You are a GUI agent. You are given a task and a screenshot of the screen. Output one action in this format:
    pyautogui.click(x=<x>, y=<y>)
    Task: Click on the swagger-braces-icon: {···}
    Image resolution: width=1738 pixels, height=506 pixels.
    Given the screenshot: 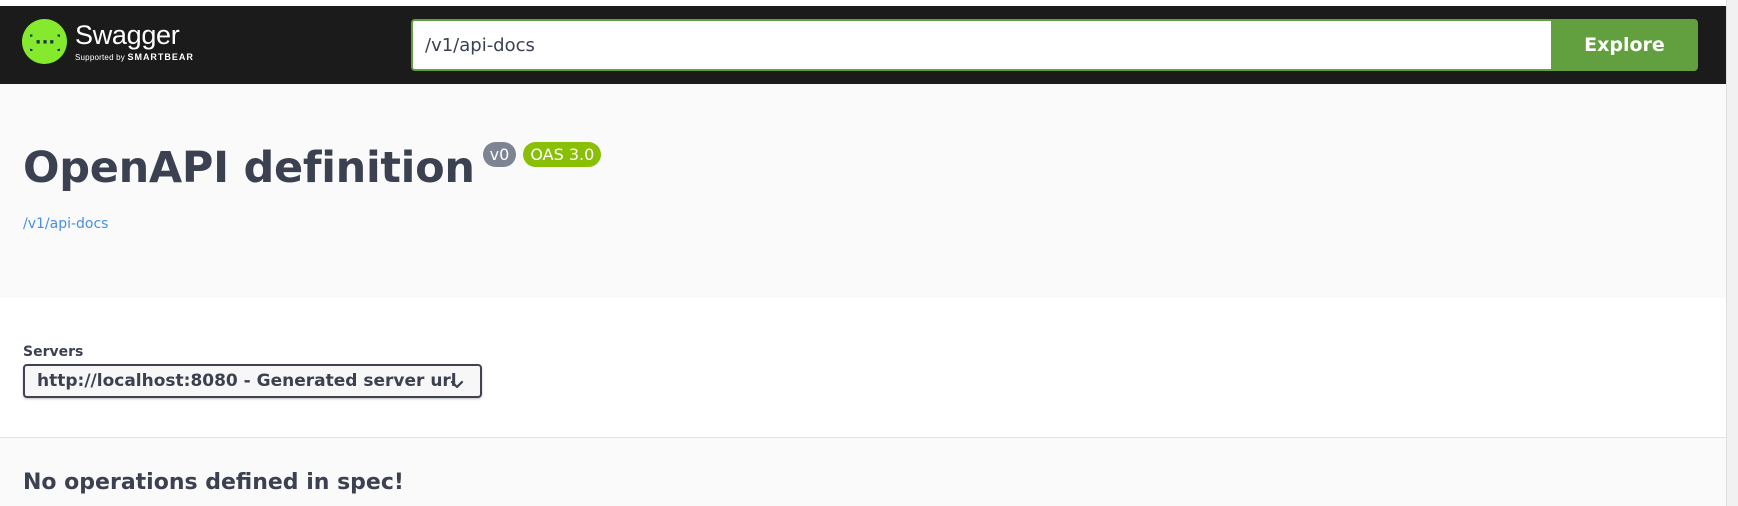 What is the action you would take?
    pyautogui.click(x=44, y=41)
    